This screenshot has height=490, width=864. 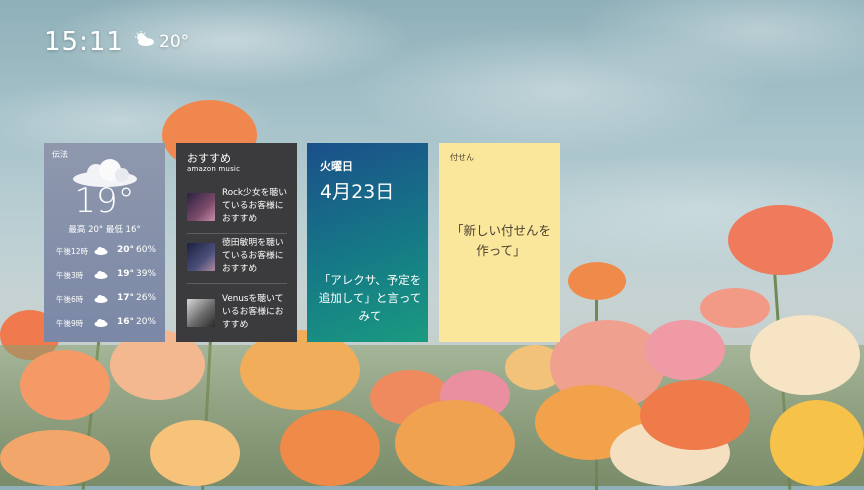 I want to click on partly-cloudy-icon, so click(x=144, y=41).